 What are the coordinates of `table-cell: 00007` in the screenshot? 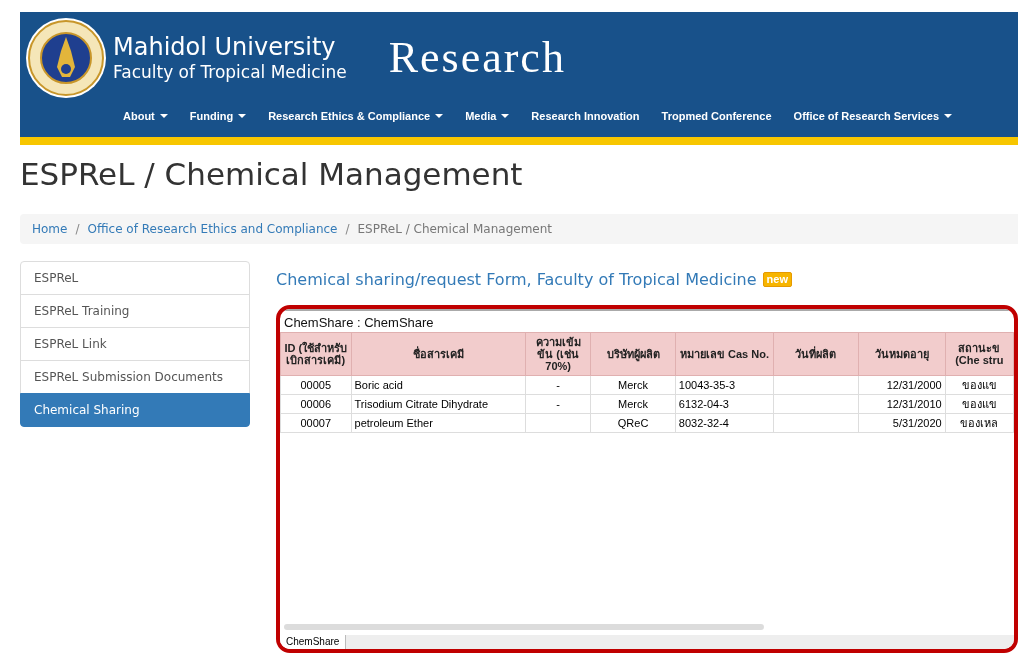 It's located at (316, 423).